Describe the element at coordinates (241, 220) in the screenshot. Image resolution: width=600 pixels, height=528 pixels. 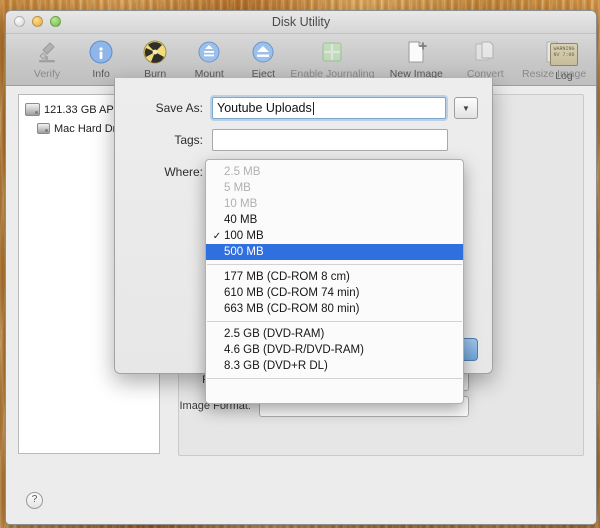
I see `menu-item-label: 40 MB` at that location.